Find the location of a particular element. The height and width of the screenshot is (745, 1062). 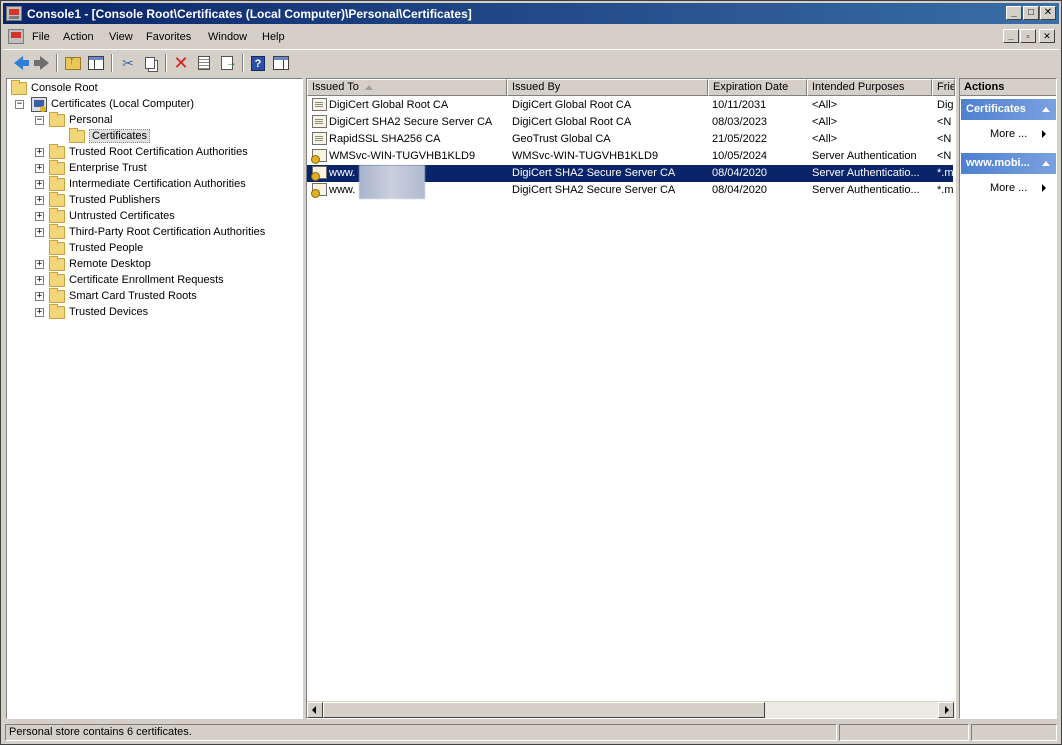

status-bar: Personal store contains 6 certificates. is located at coordinates (531, 732).